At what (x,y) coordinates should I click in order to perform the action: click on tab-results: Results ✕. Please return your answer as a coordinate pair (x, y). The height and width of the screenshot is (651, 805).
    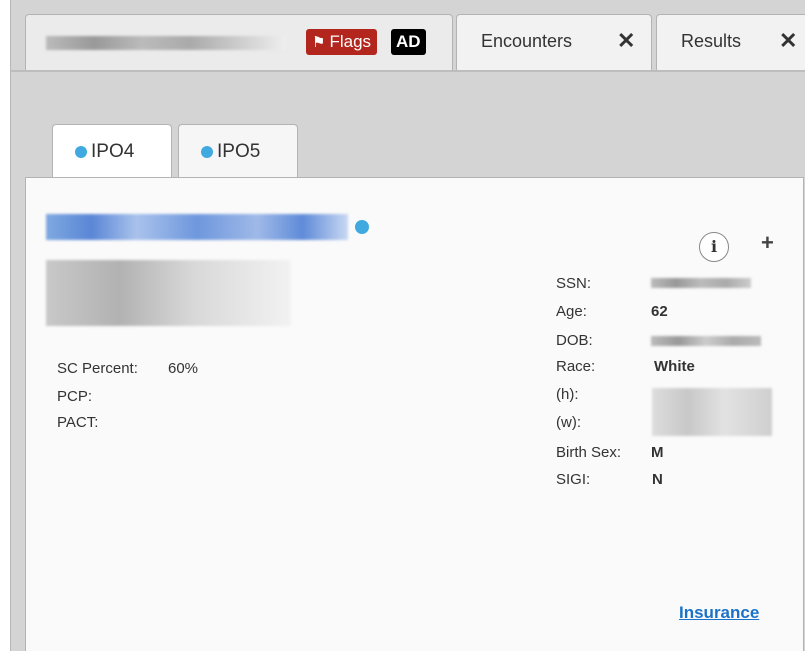
    Looking at the image, I should click on (730, 42).